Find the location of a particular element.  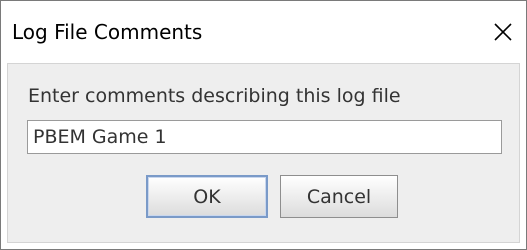

comment-input is located at coordinates (264, 137).